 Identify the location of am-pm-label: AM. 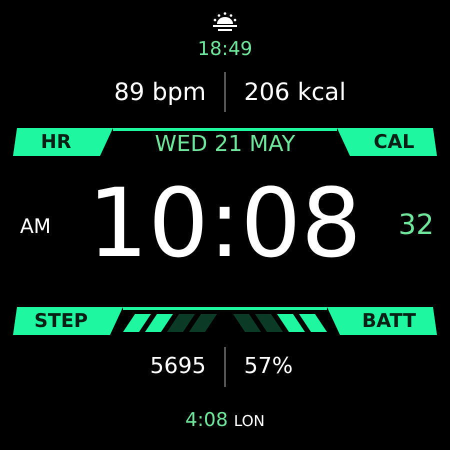
(35, 226).